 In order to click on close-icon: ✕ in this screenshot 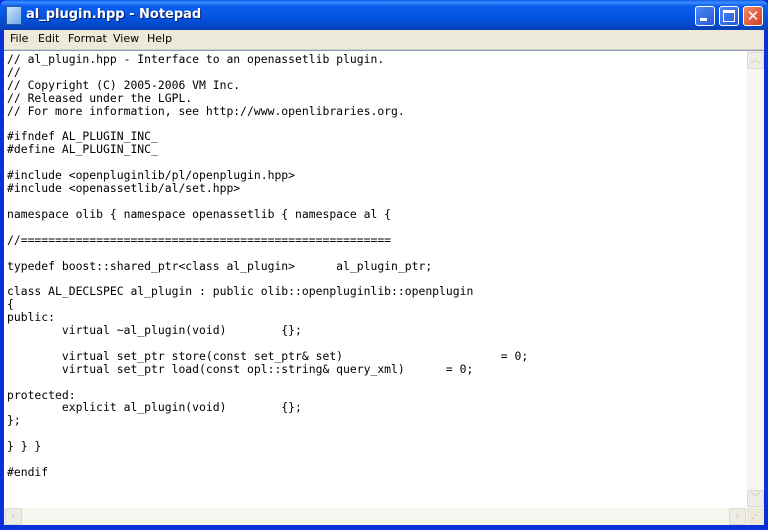, I will do `click(753, 16)`.